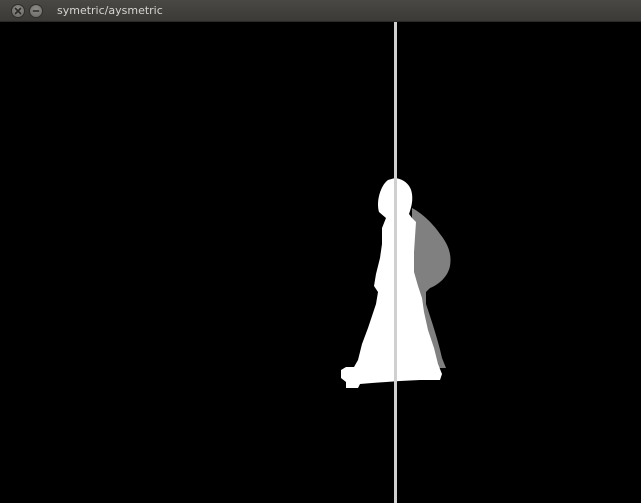 Image resolution: width=641 pixels, height=503 pixels. I want to click on symmetry-axis-line, so click(395, 262).